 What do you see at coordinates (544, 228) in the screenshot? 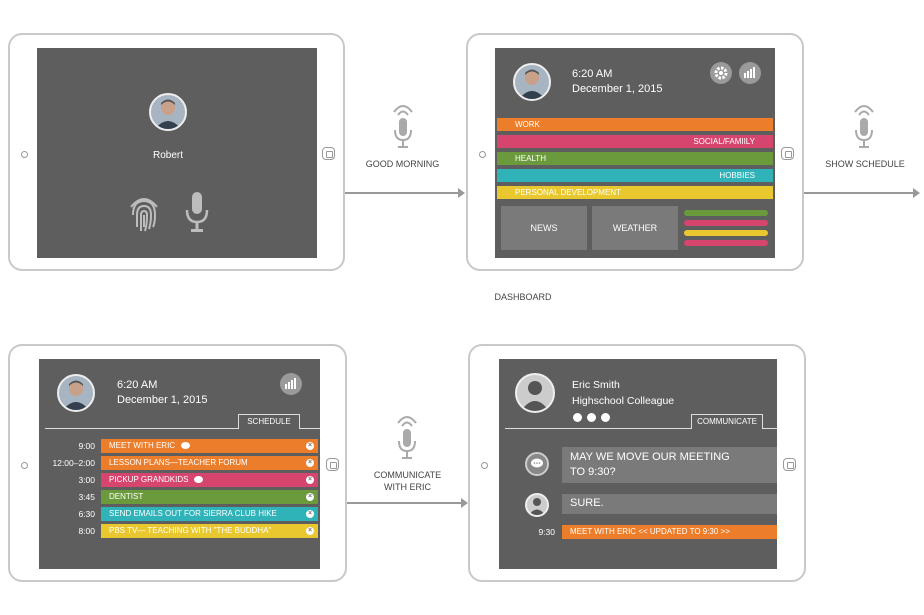
I see `news-tile: NEWS` at bounding box center [544, 228].